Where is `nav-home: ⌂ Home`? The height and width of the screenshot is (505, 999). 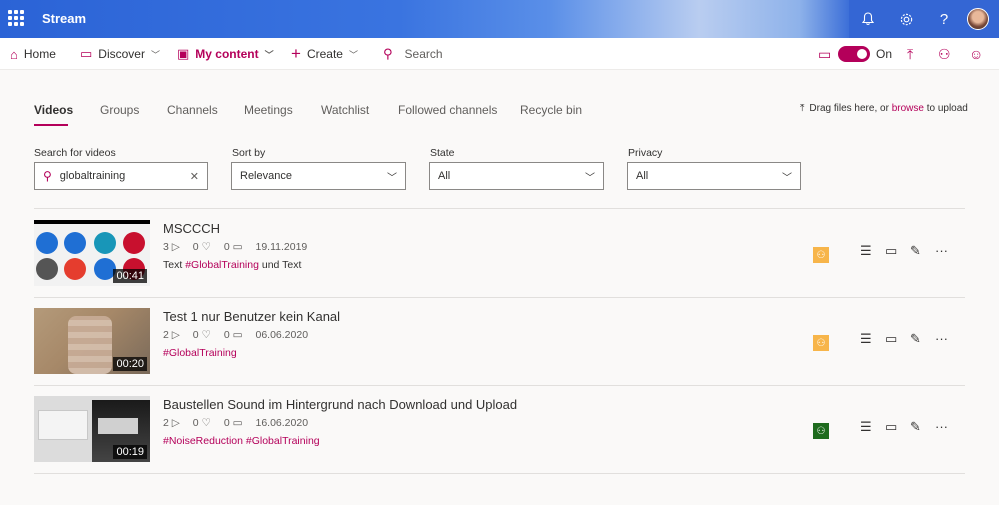 nav-home: ⌂ Home is located at coordinates (33, 54).